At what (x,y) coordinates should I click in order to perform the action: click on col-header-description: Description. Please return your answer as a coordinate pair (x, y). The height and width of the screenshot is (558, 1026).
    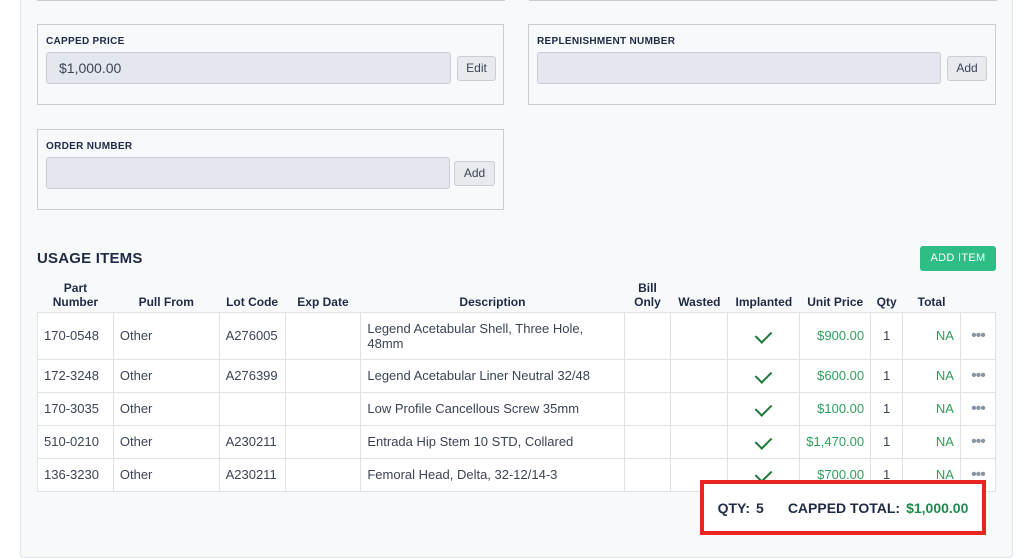
    Looking at the image, I should click on (492, 295).